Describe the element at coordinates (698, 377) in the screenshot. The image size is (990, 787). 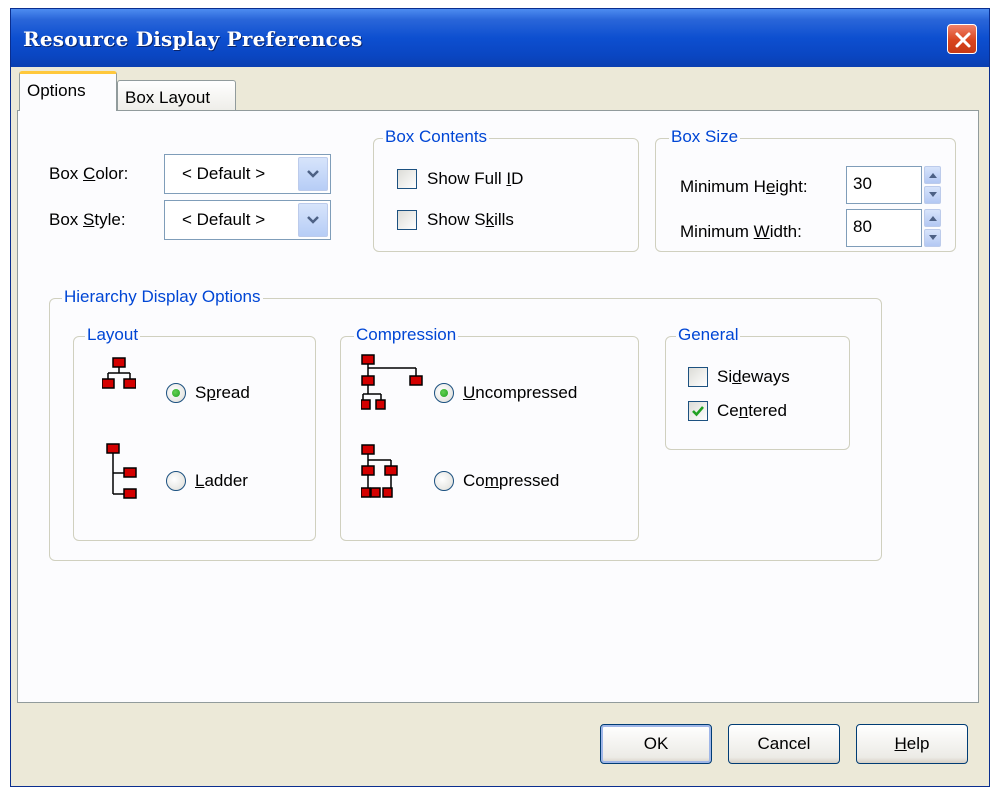
I see `sideways-checkbox` at that location.